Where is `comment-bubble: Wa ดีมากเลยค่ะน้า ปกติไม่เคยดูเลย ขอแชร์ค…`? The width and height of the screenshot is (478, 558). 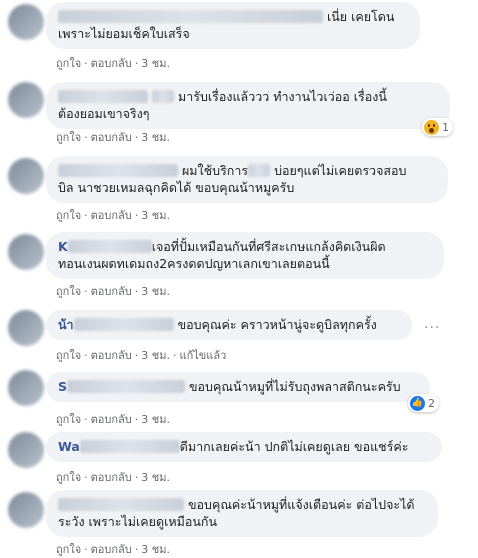
comment-bubble: Wa ดีมากเลยค่ะน้า ปกติไม่เคยดูเลย ขอแชร์ค… is located at coordinates (244, 447).